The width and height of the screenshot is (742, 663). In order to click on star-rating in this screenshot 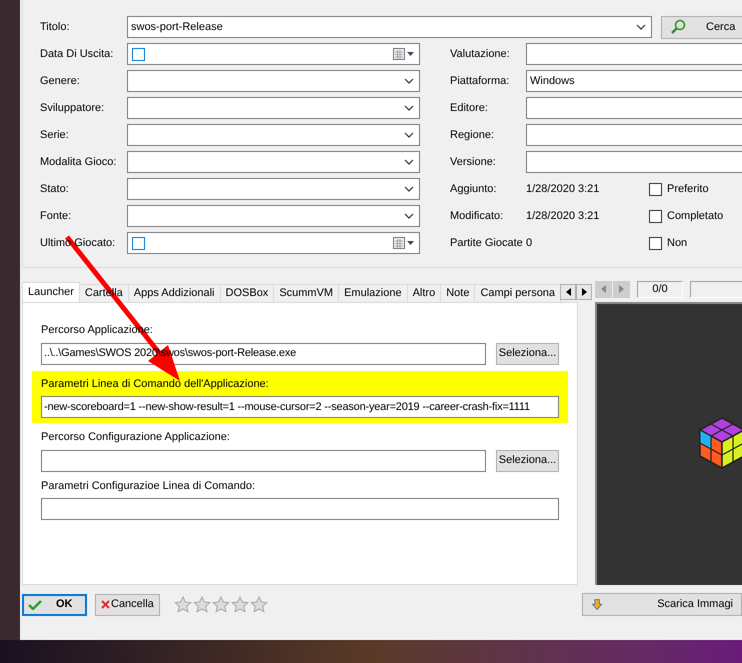, I will do `click(221, 604)`.